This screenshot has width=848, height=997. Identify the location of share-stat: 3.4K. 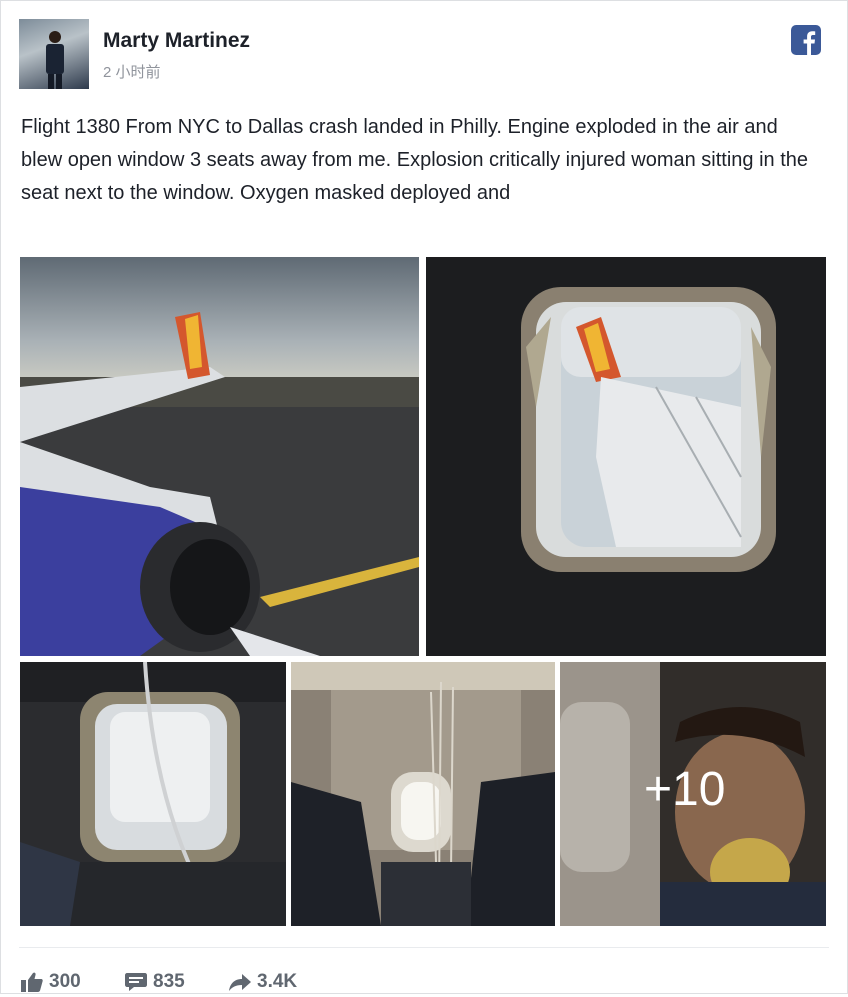
(263, 982).